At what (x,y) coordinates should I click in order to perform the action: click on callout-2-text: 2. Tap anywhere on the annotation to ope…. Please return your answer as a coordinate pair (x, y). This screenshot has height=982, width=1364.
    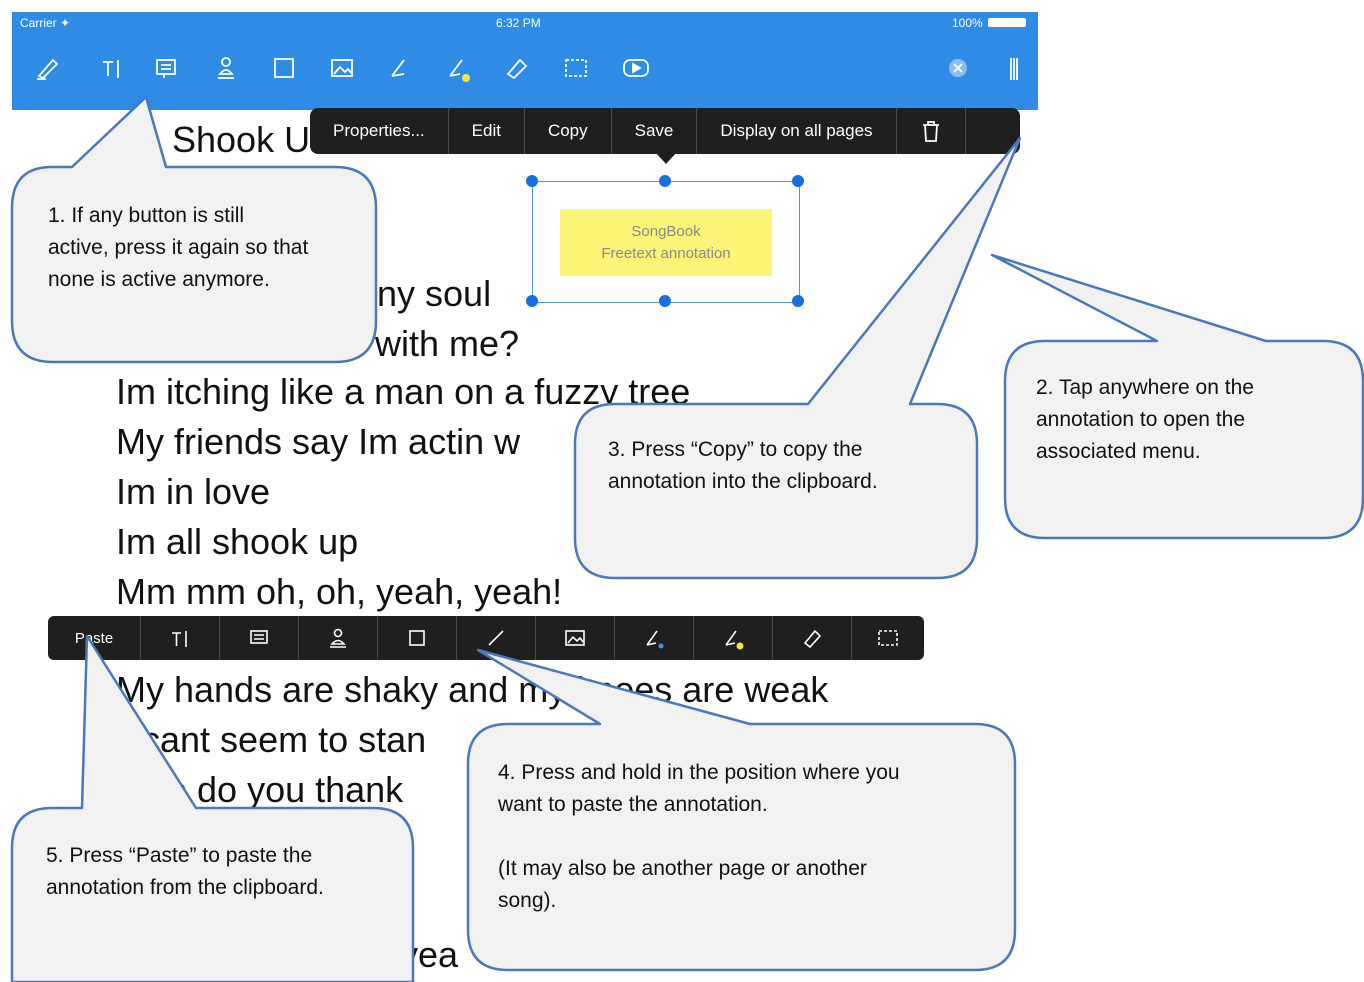
    Looking at the image, I should click on (1145, 419).